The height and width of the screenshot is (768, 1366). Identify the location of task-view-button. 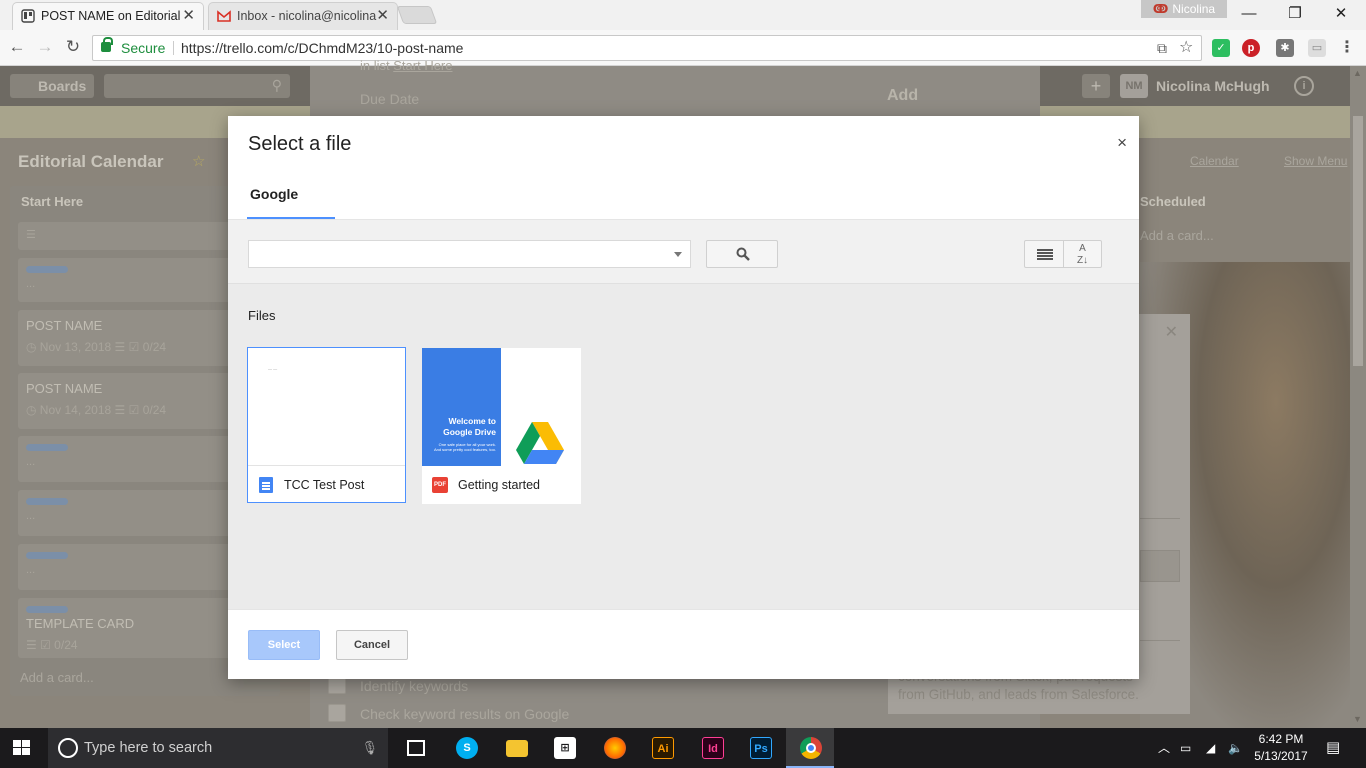
(416, 748).